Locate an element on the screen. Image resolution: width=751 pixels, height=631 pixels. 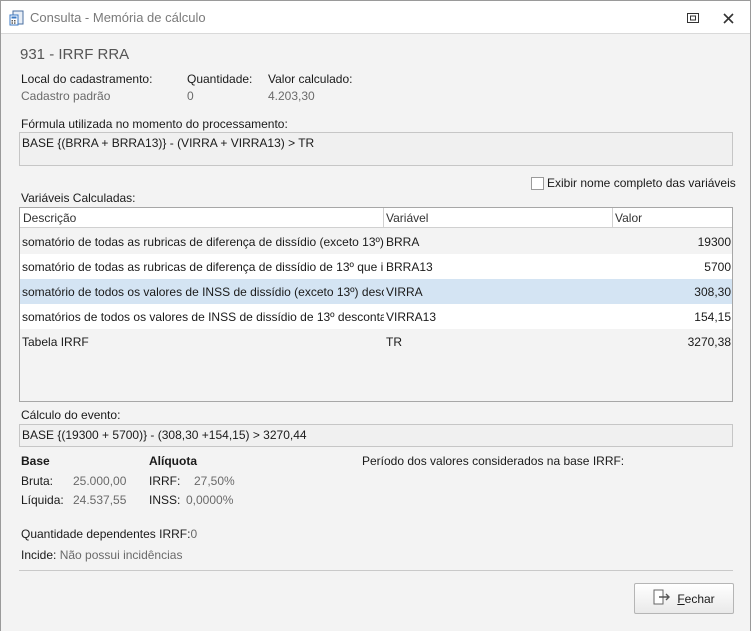
show-full-names-label: Exibir nome completo das variáveis is located at coordinates (641, 183).